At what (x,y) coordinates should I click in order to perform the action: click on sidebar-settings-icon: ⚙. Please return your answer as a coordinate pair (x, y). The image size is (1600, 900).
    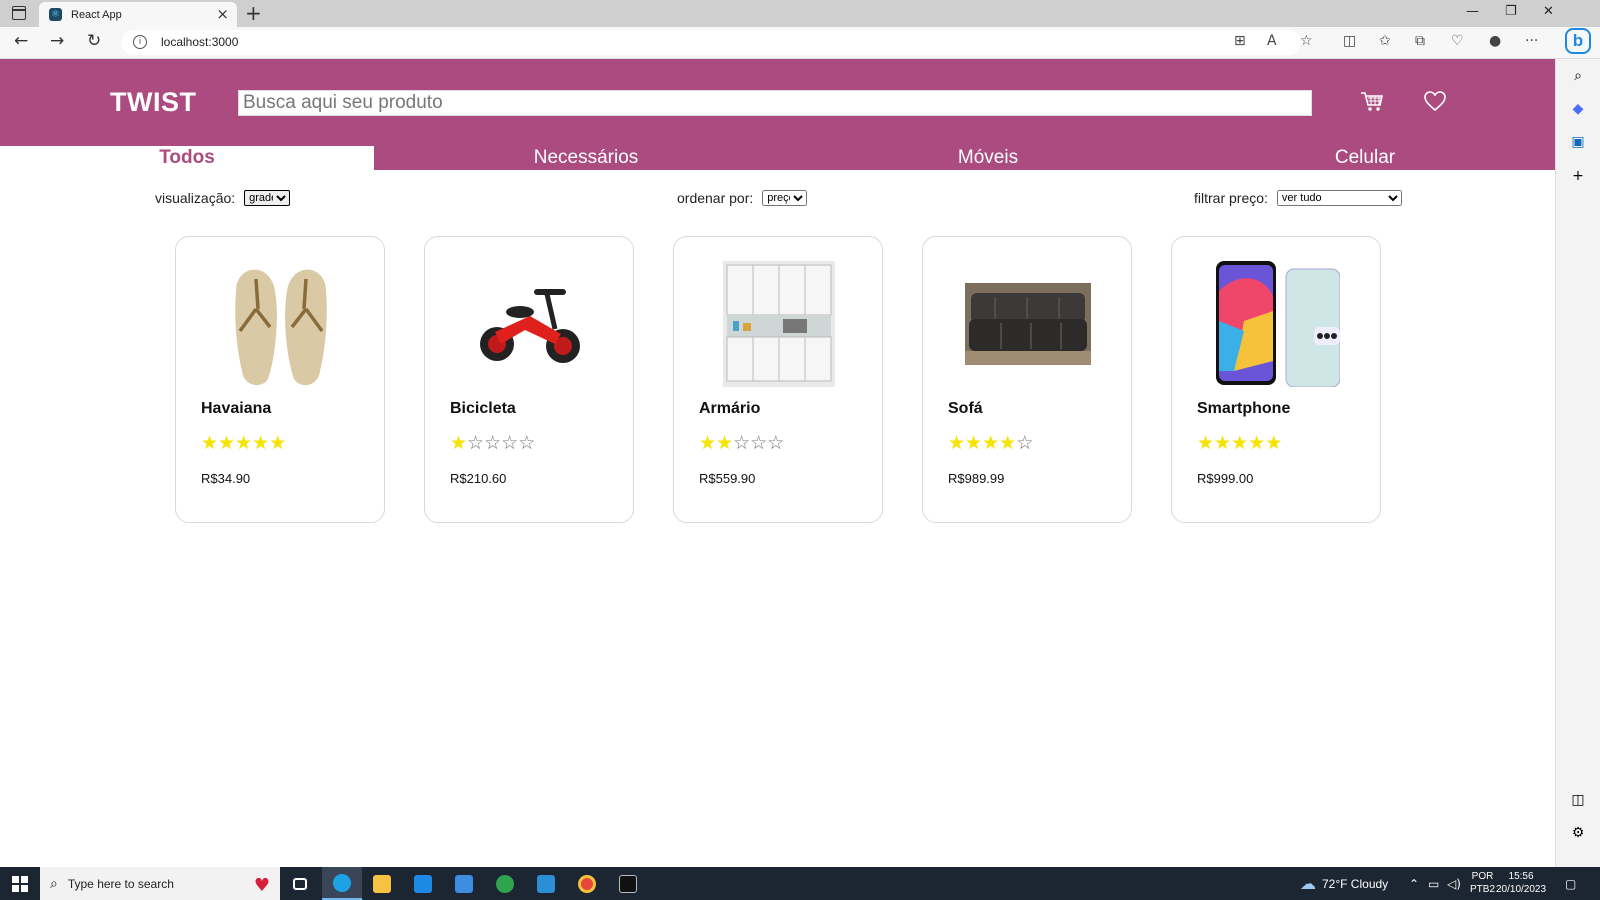
    Looking at the image, I should click on (1578, 833).